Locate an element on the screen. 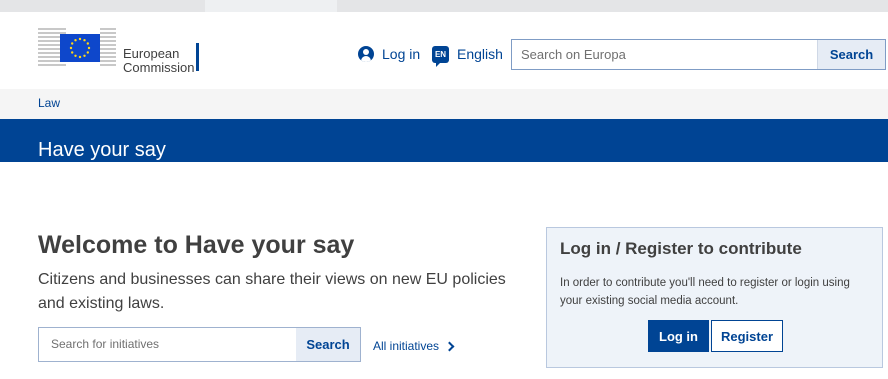 The image size is (888, 379). logo-accent-bar is located at coordinates (197, 57).